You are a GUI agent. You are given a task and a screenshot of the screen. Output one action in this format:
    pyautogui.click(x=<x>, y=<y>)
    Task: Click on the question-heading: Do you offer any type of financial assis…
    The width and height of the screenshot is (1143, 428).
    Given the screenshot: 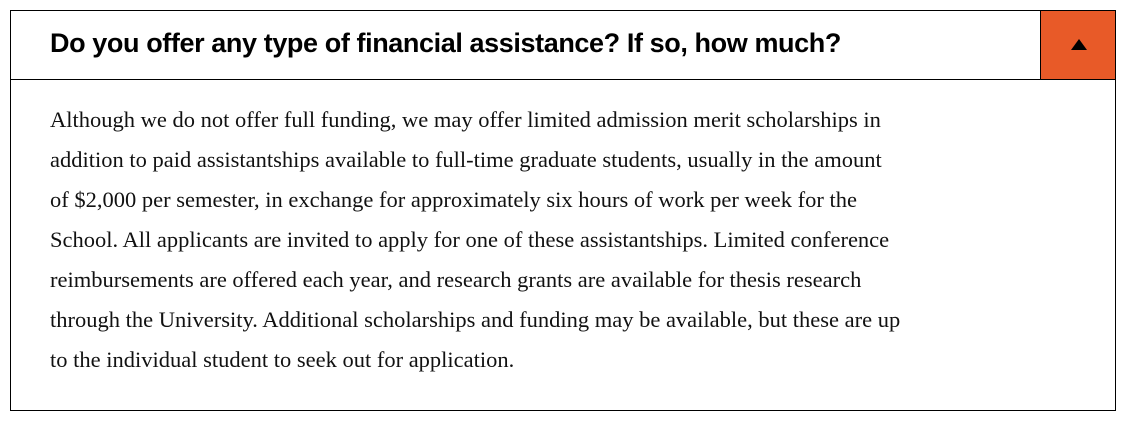 What is the action you would take?
    pyautogui.click(x=445, y=43)
    